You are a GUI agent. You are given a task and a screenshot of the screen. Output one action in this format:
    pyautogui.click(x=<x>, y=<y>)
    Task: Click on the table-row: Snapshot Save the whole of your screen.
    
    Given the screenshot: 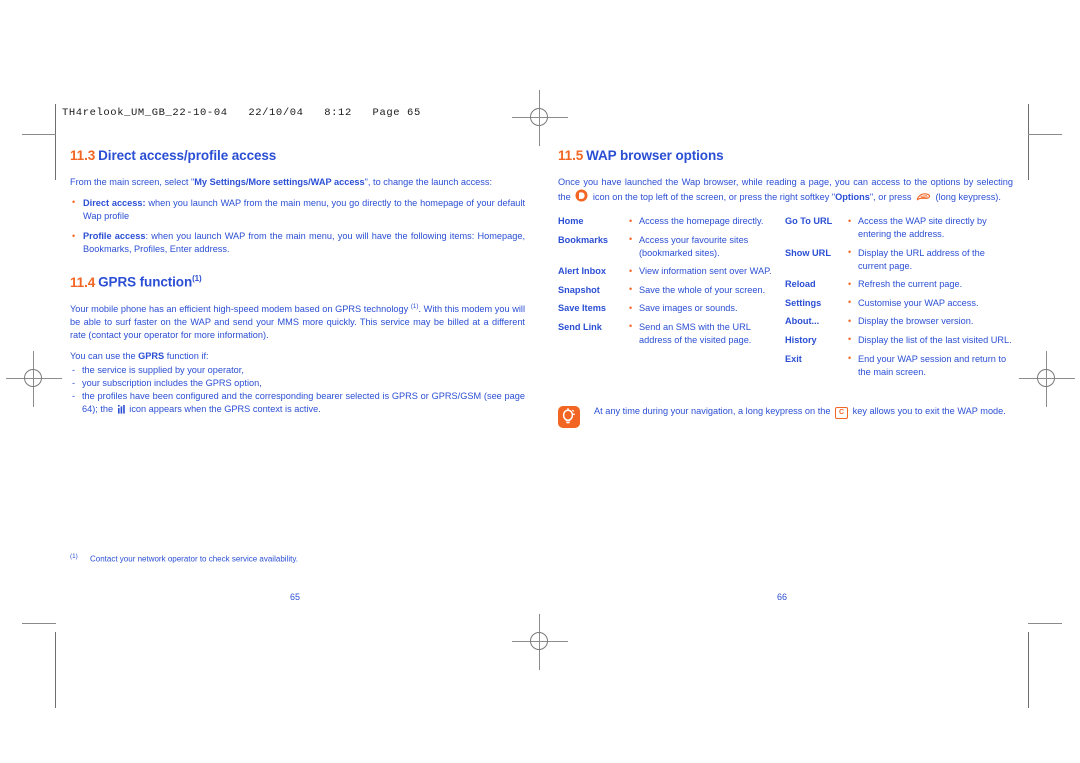 What is the action you would take?
    pyautogui.click(x=671, y=290)
    